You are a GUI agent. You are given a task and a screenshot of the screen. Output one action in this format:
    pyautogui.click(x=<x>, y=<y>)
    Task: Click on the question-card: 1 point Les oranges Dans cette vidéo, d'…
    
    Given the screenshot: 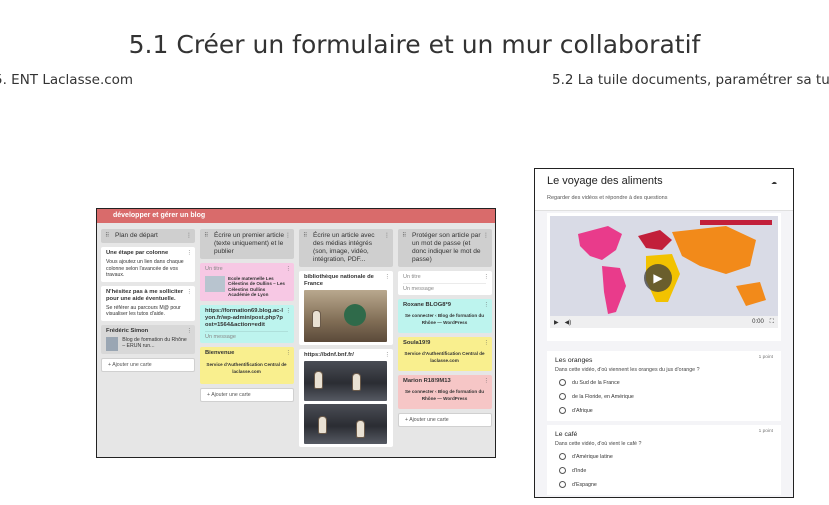 What is the action you would take?
    pyautogui.click(x=664, y=386)
    